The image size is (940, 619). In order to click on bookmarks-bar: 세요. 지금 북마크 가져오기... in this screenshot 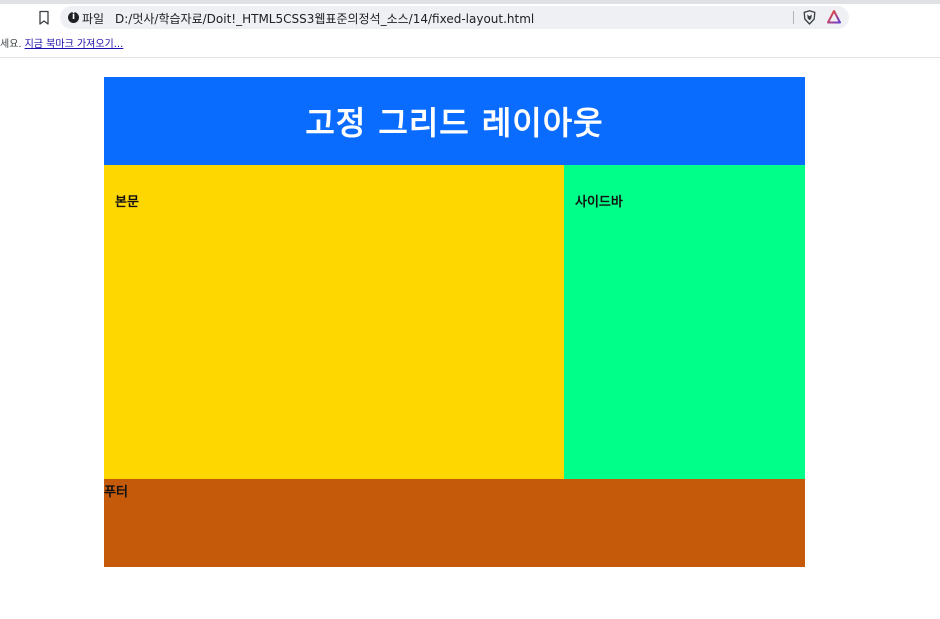, I will do `click(61, 43)`.